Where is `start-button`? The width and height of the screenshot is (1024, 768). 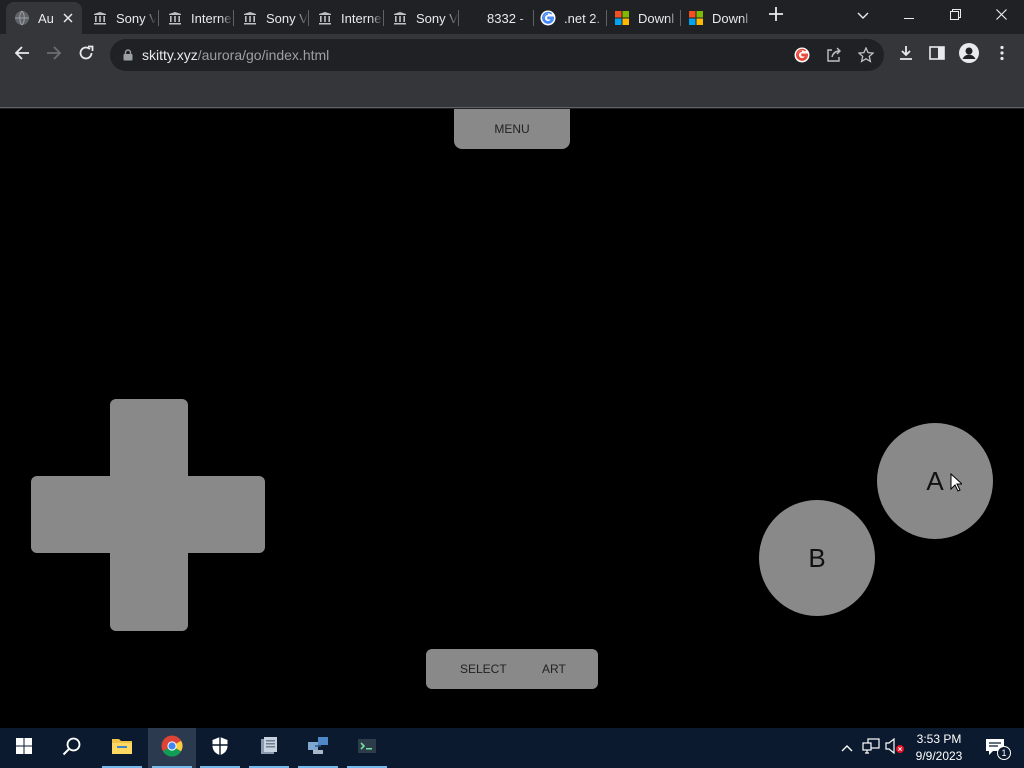
start-button is located at coordinates (24, 748).